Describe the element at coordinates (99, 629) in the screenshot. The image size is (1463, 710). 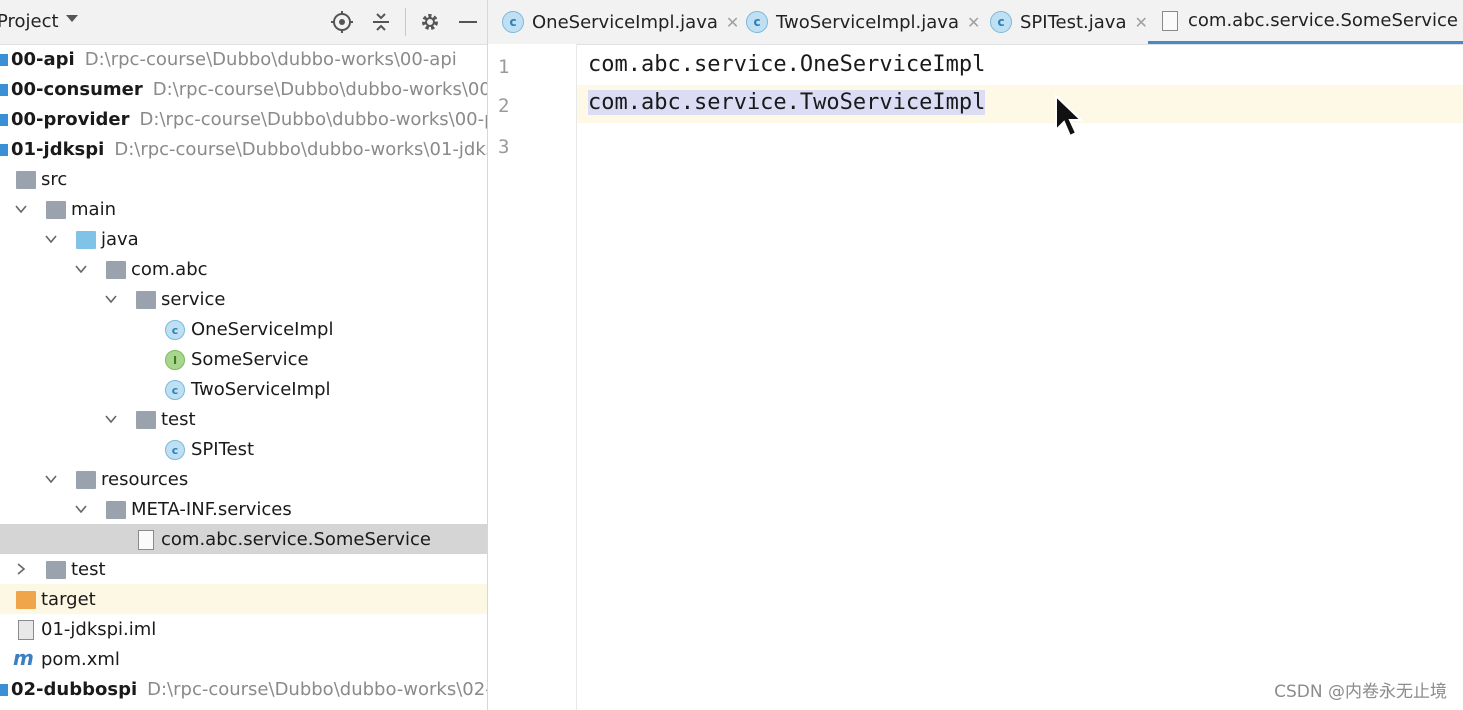
I see `tree-item-label: 01-jdkspi.iml` at that location.